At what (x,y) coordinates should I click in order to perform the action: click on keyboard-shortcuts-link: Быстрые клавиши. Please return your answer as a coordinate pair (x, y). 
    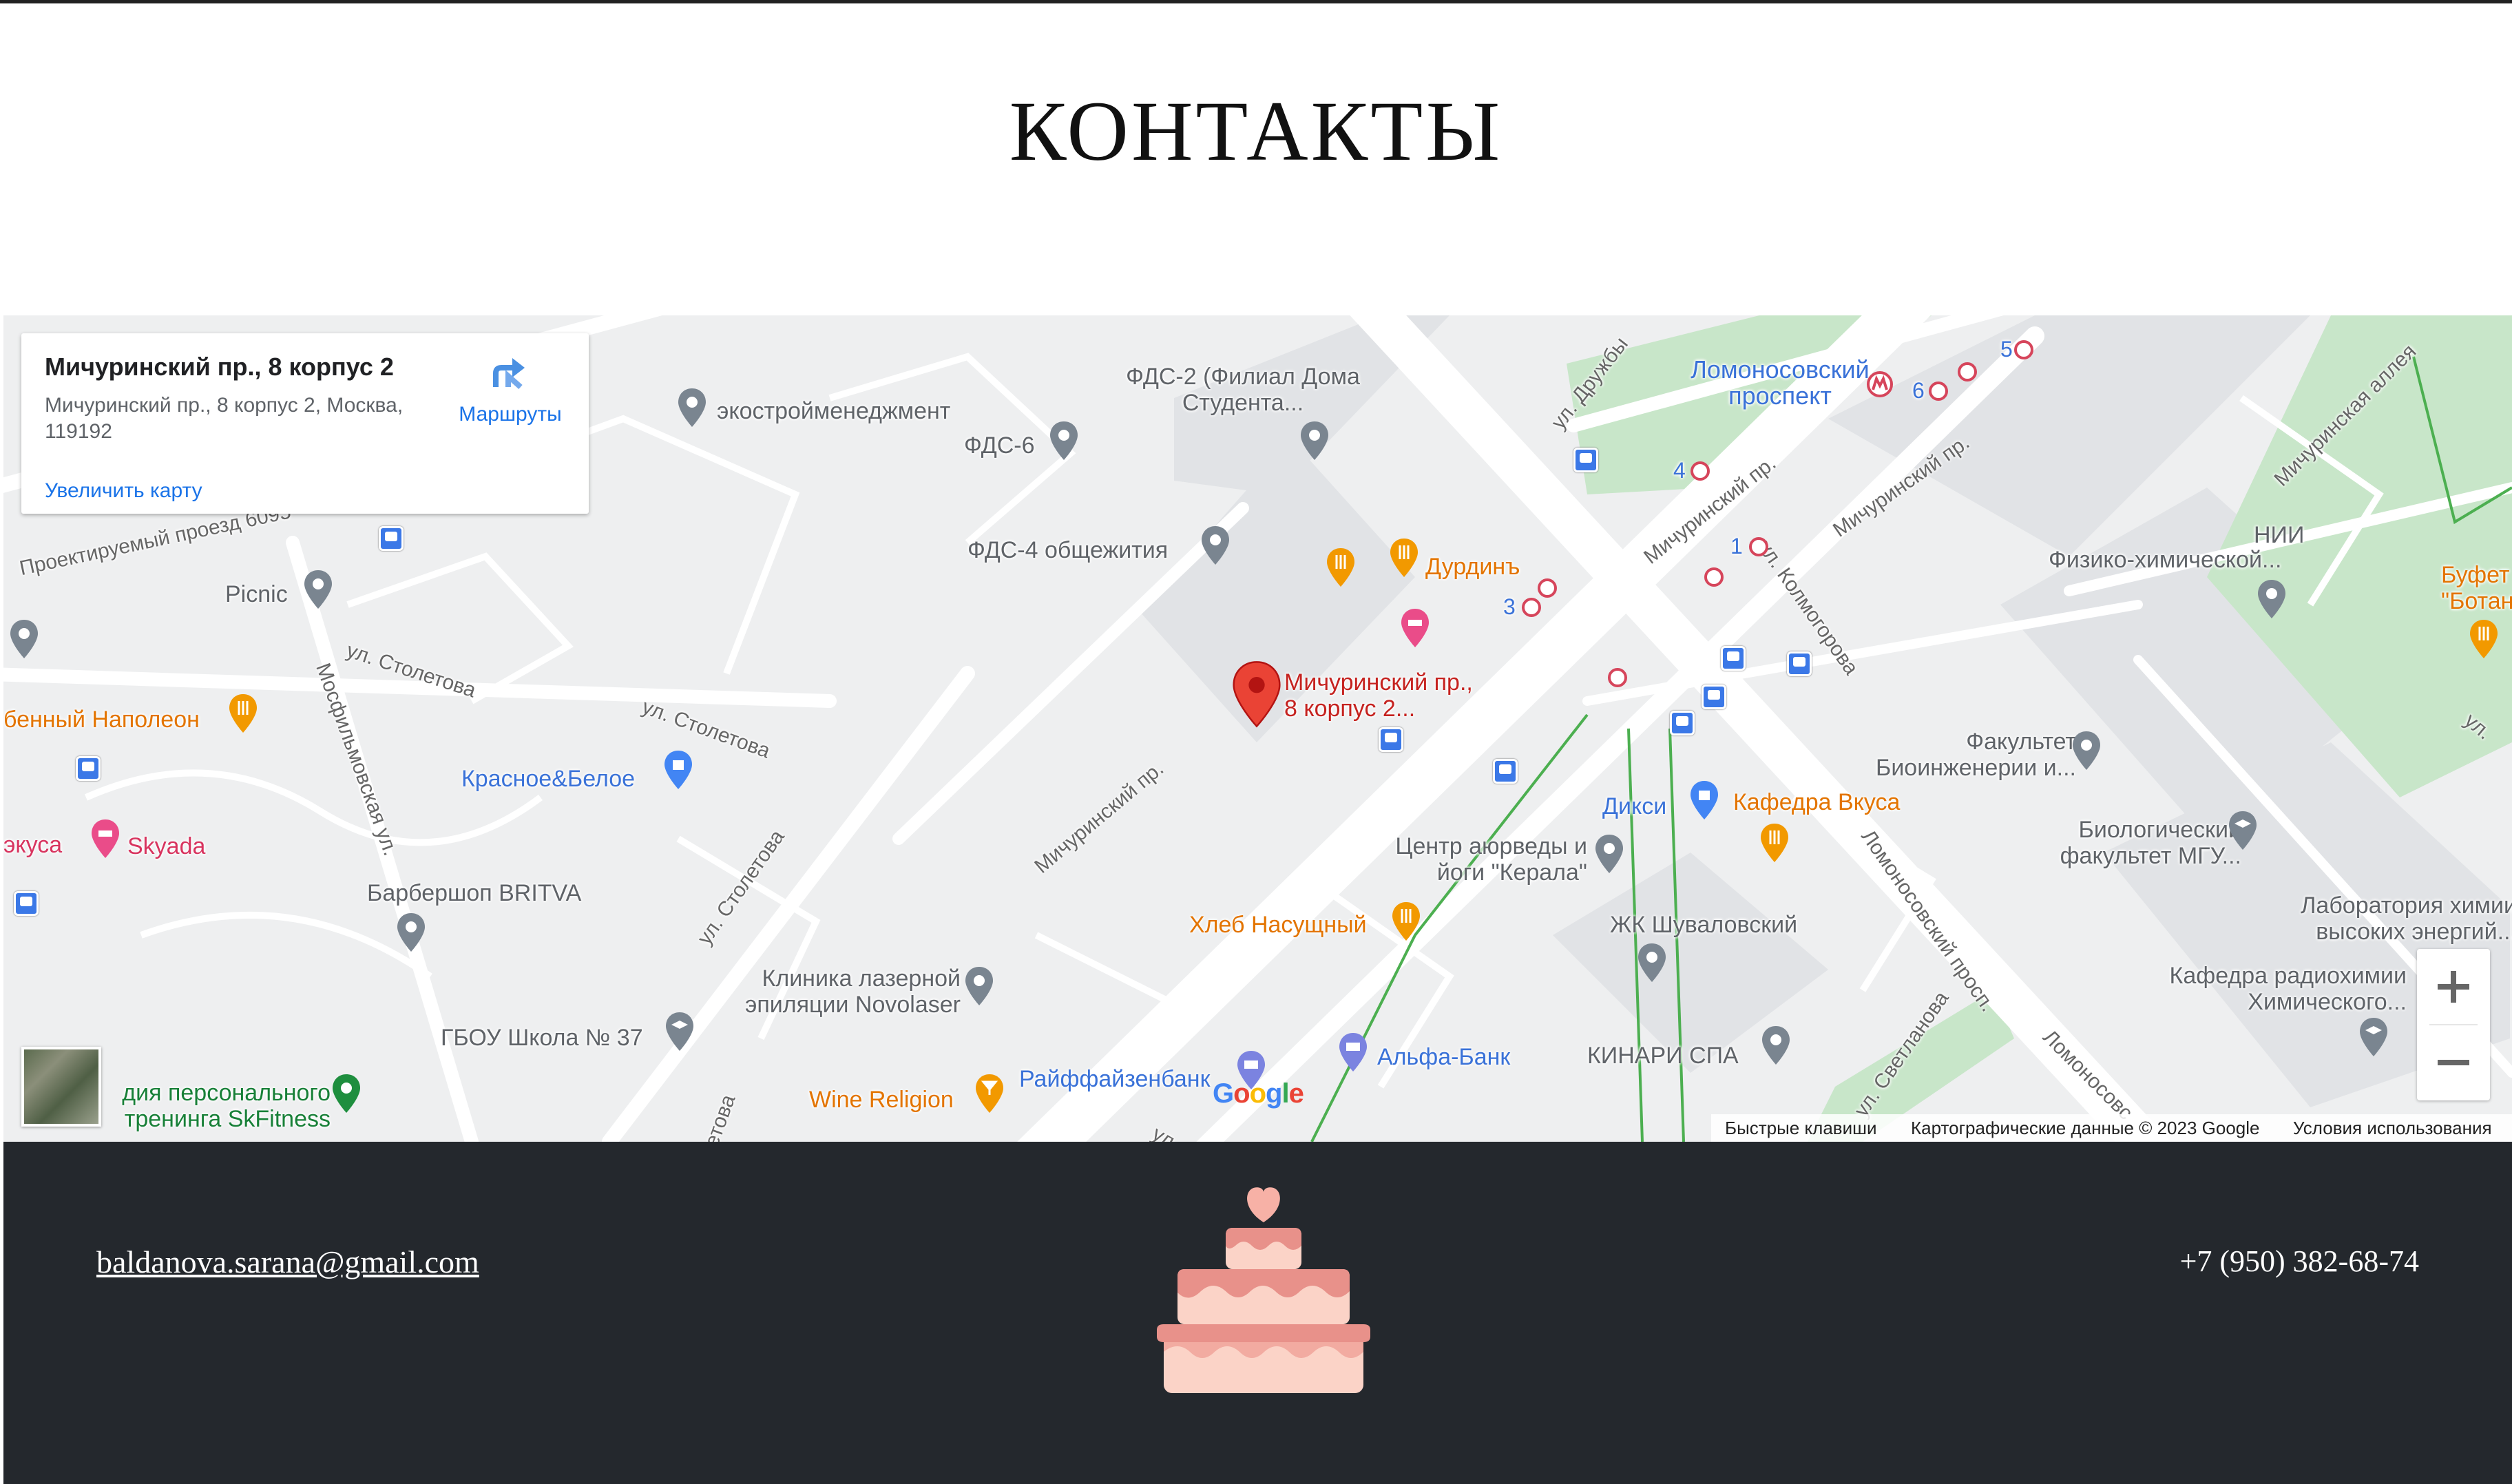
    Looking at the image, I should click on (1801, 1128).